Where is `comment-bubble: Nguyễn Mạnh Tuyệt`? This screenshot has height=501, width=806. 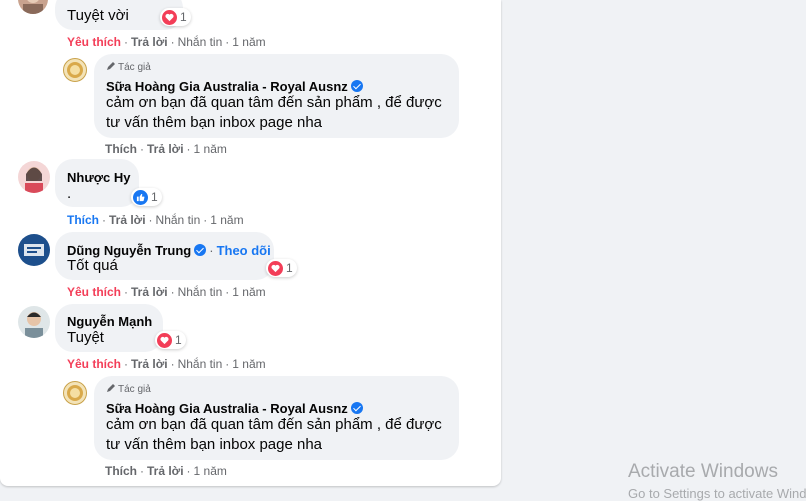
comment-bubble: Nguyễn Mạnh Tuyệt is located at coordinates (109, 328).